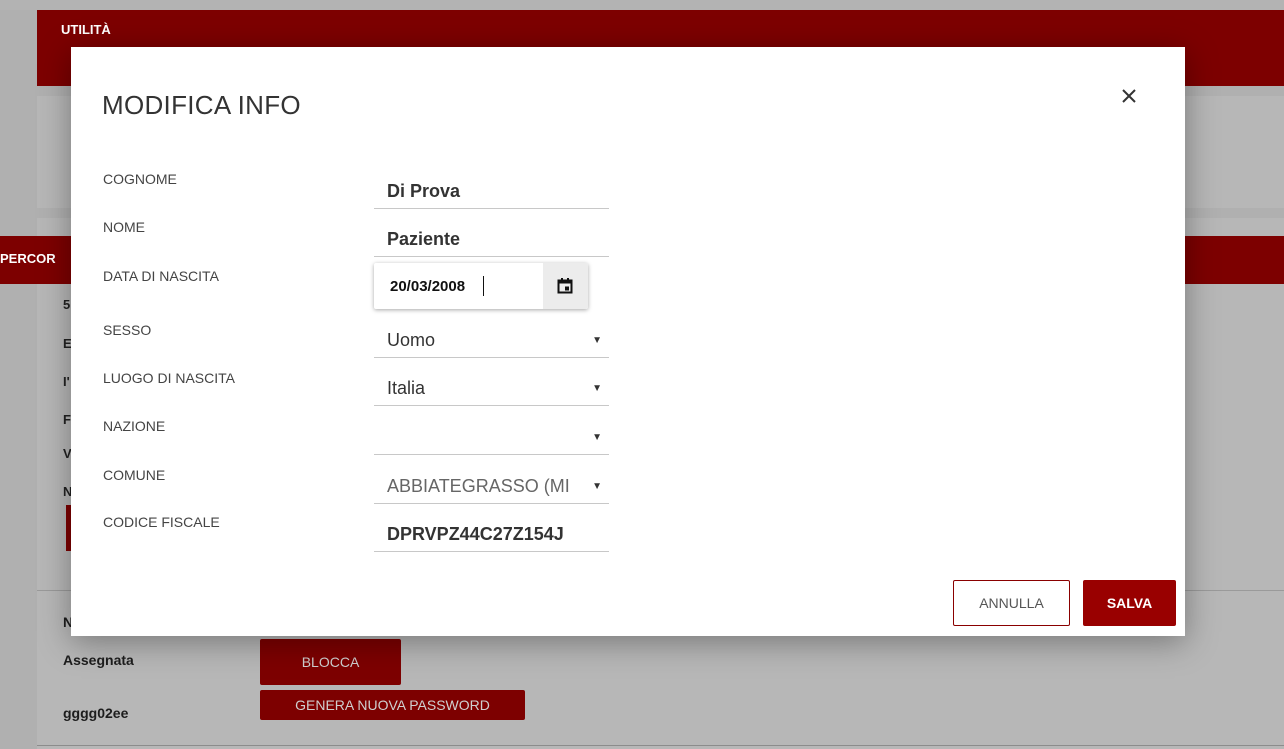  Describe the element at coordinates (478, 486) in the screenshot. I see `comune-value: ABBIATEGRASSO (MI` at that location.